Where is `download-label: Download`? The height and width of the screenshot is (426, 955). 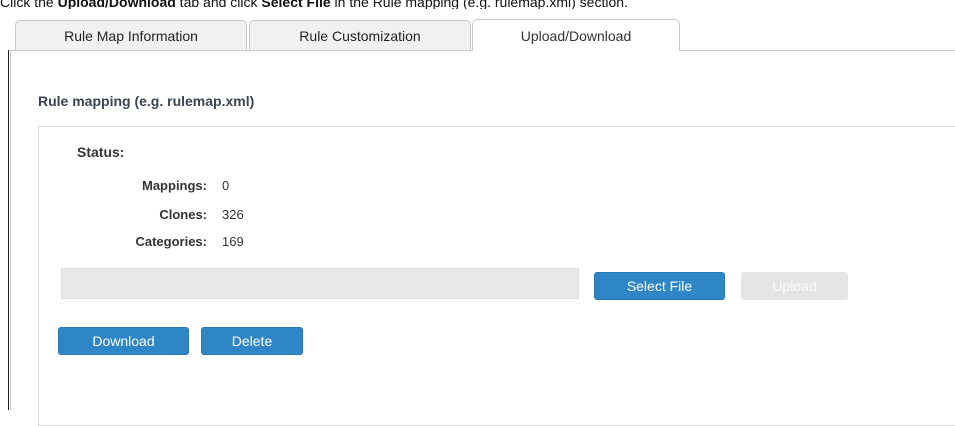 download-label: Download is located at coordinates (123, 341).